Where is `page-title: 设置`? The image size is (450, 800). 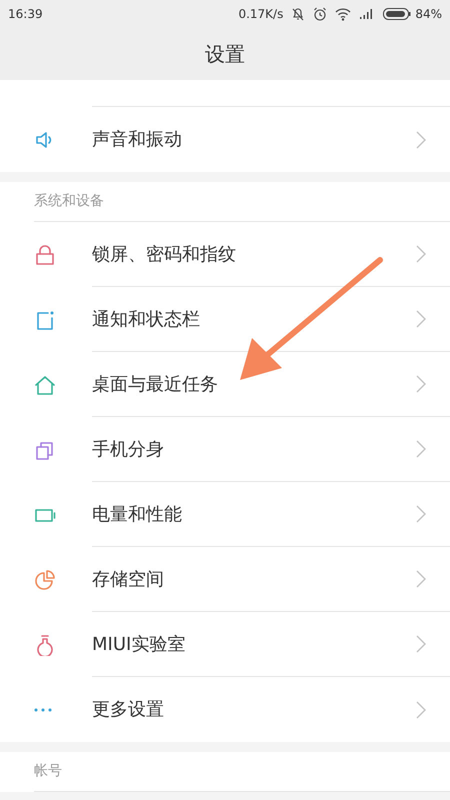
page-title: 设置 is located at coordinates (225, 54).